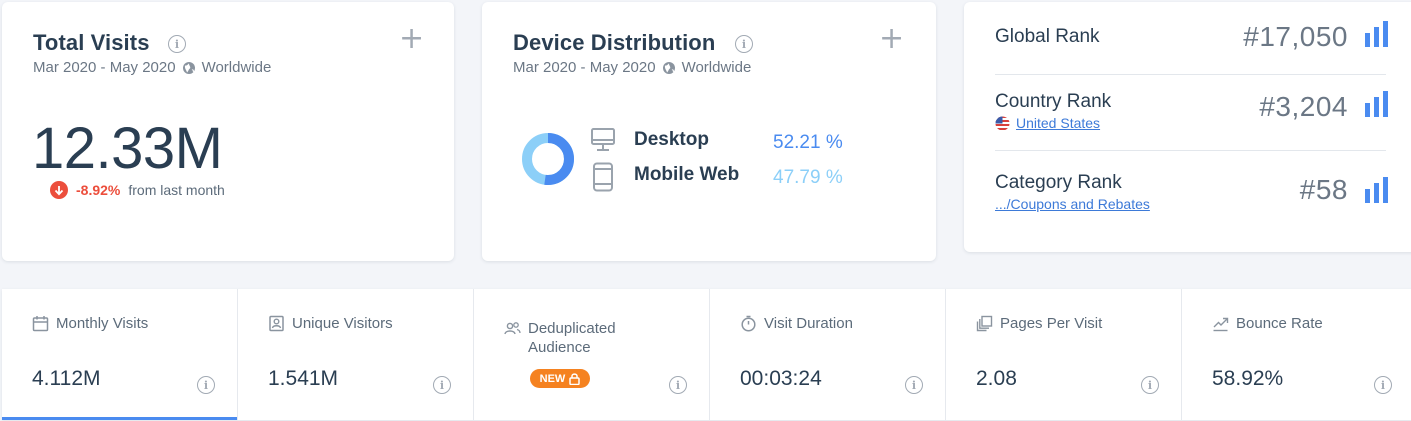 The width and height of the screenshot is (1411, 421). I want to click on visits-subline: Mar 2020 - May 2020 Worldwide, so click(152, 67).